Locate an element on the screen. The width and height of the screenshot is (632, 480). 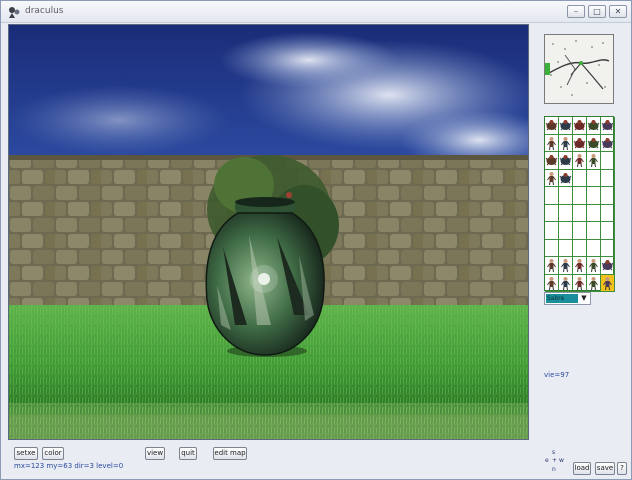
compass-north-label: n is located at coordinates (554, 469).